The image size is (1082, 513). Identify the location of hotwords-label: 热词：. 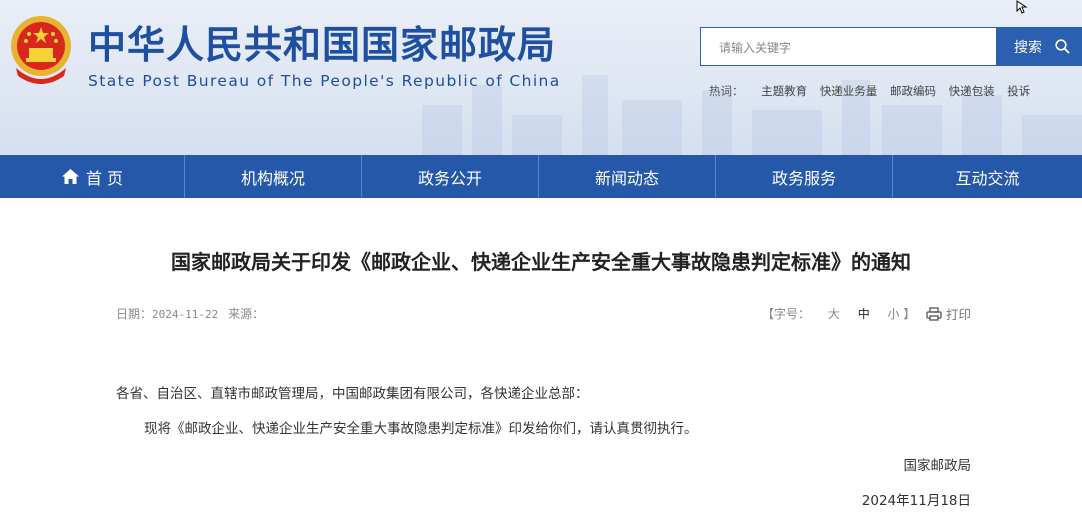
(726, 91).